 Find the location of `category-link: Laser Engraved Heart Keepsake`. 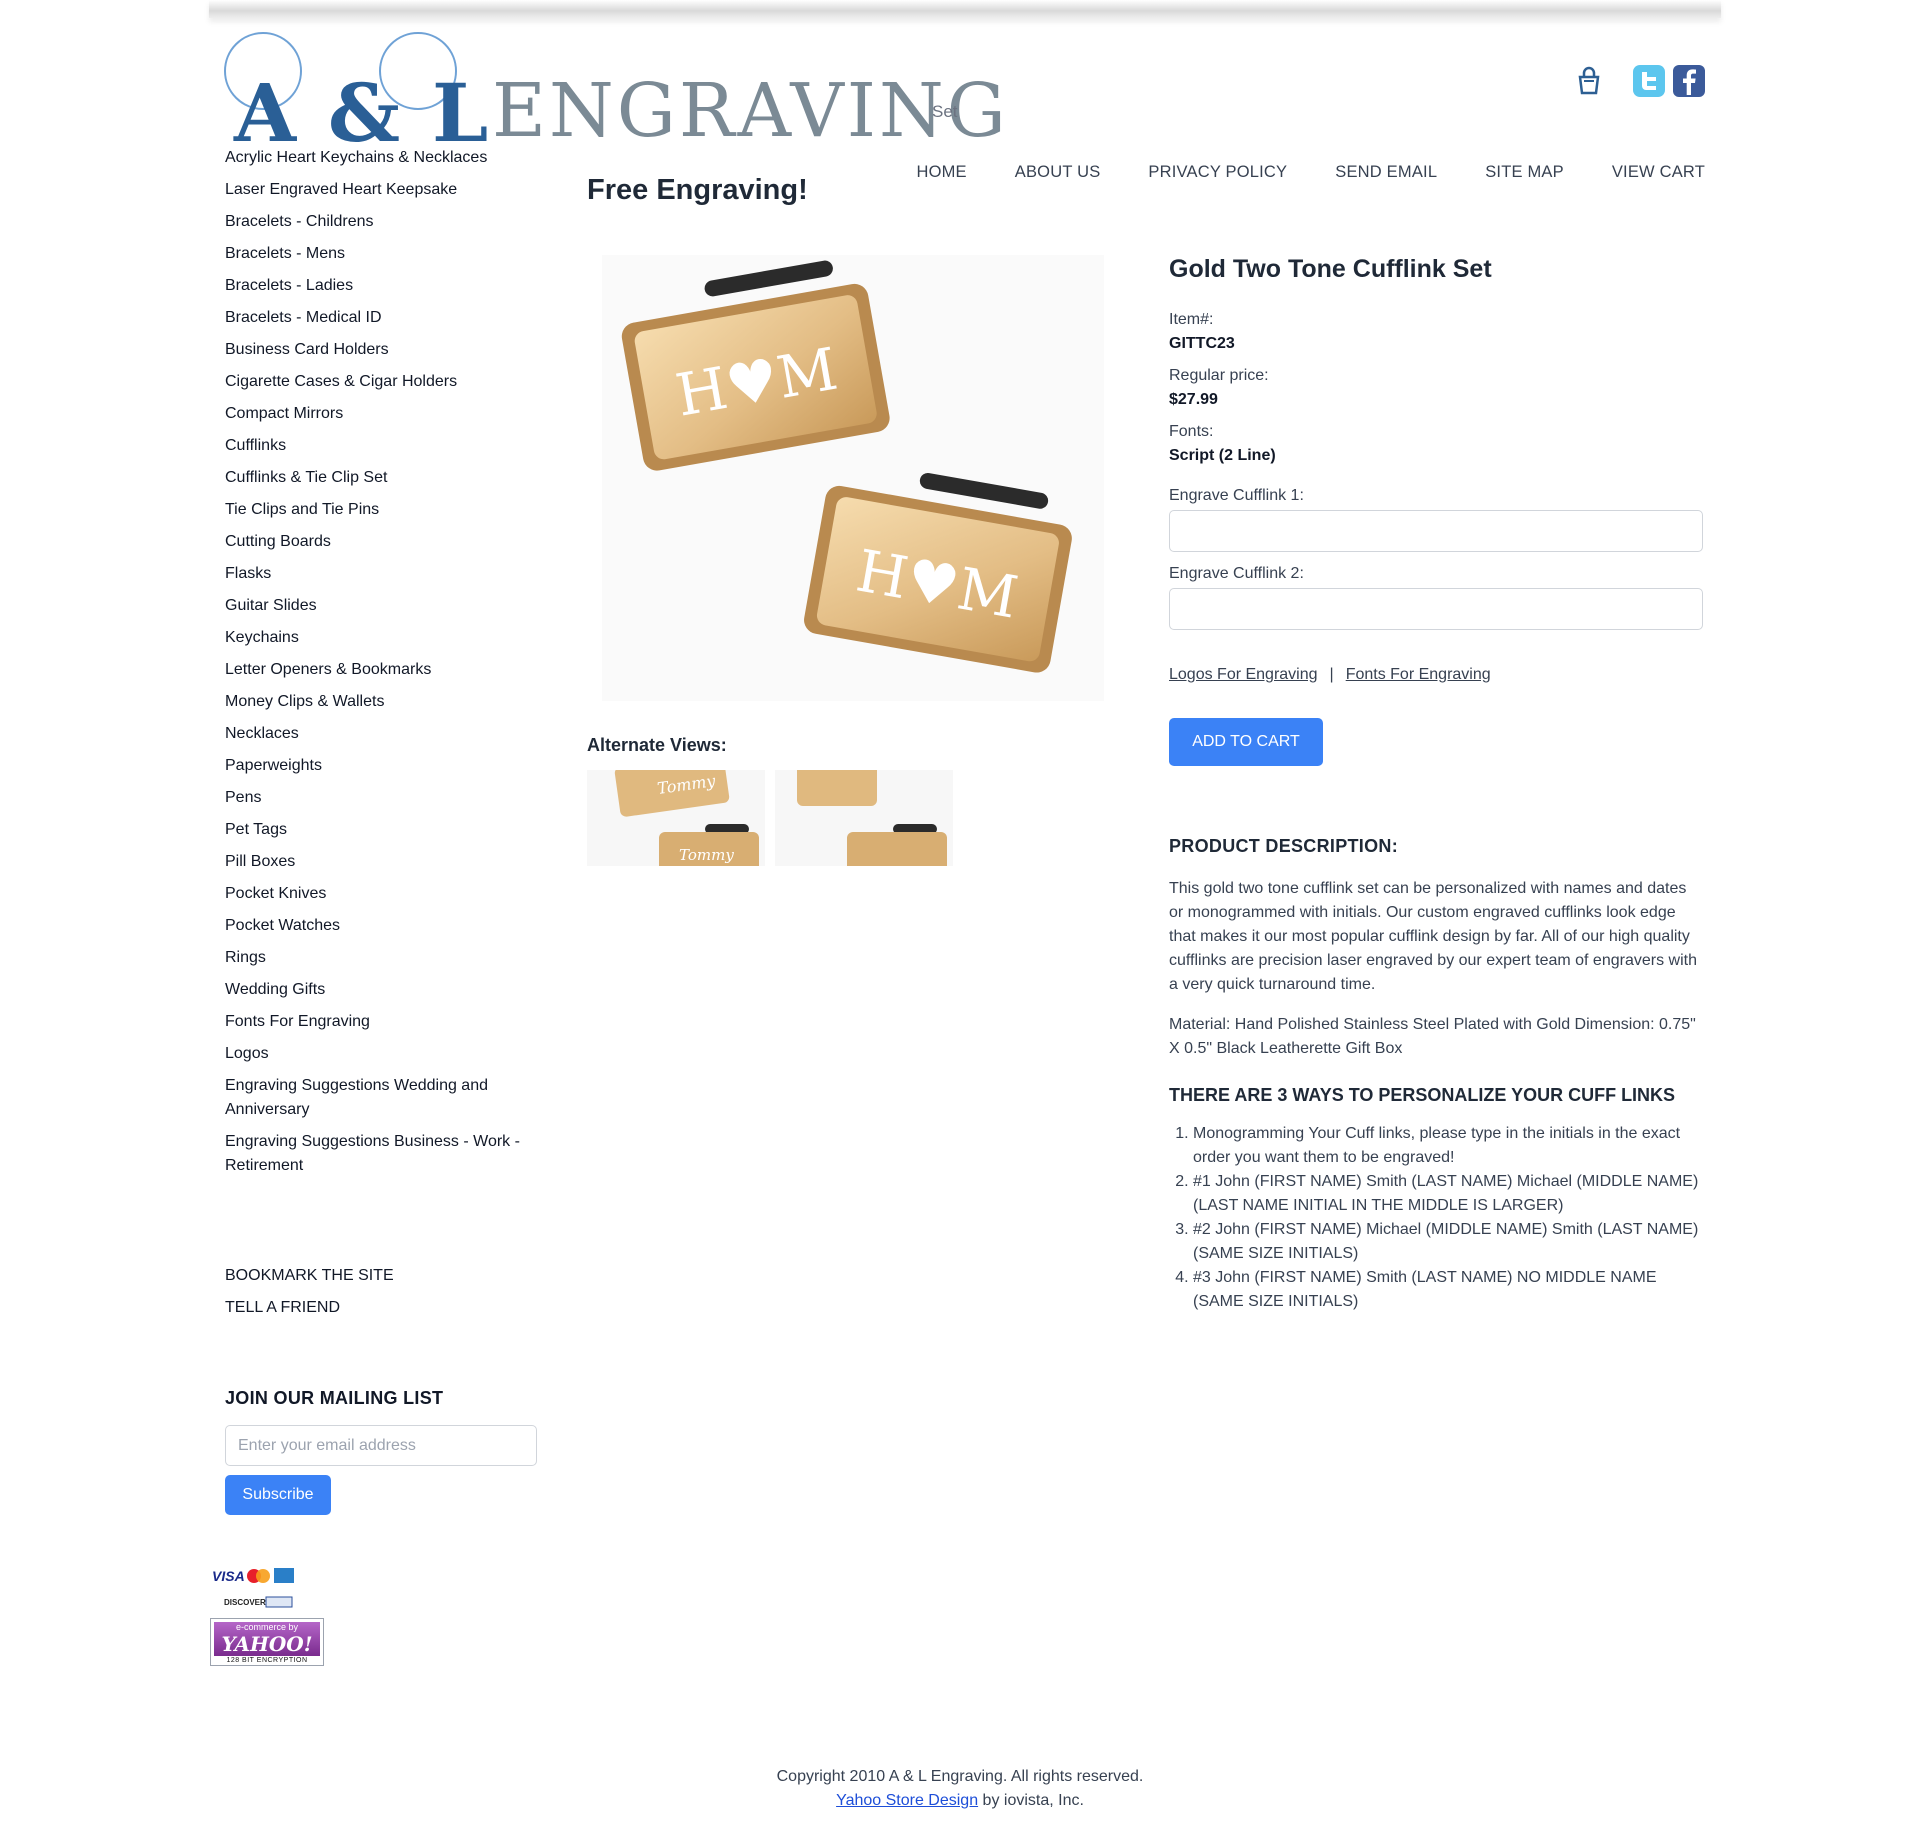

category-link: Laser Engraved Heart Keepsake is located at coordinates (385, 190).